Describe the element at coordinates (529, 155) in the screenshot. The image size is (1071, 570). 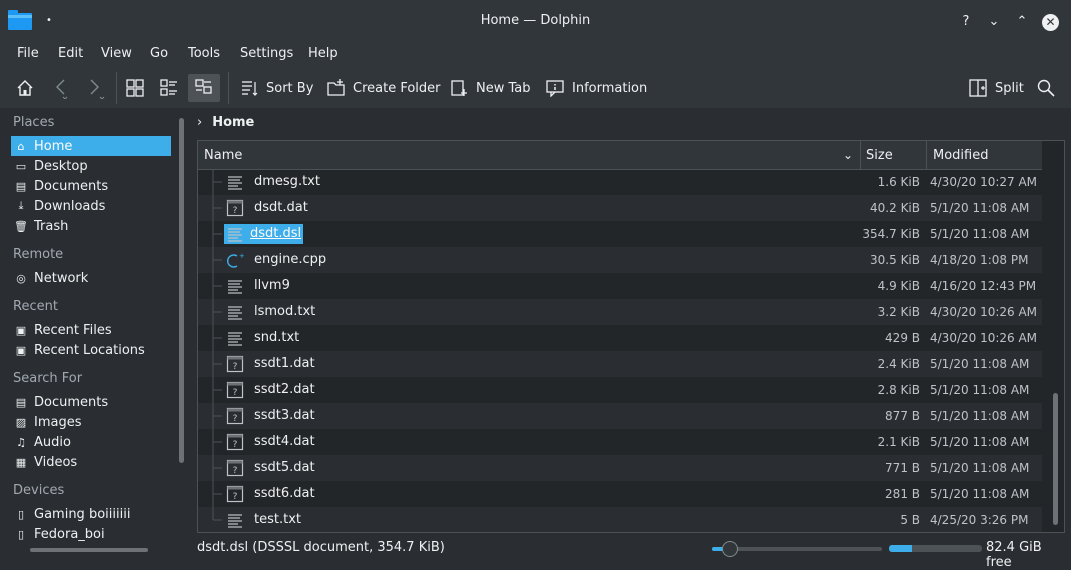
I see `column-name: Name` at that location.